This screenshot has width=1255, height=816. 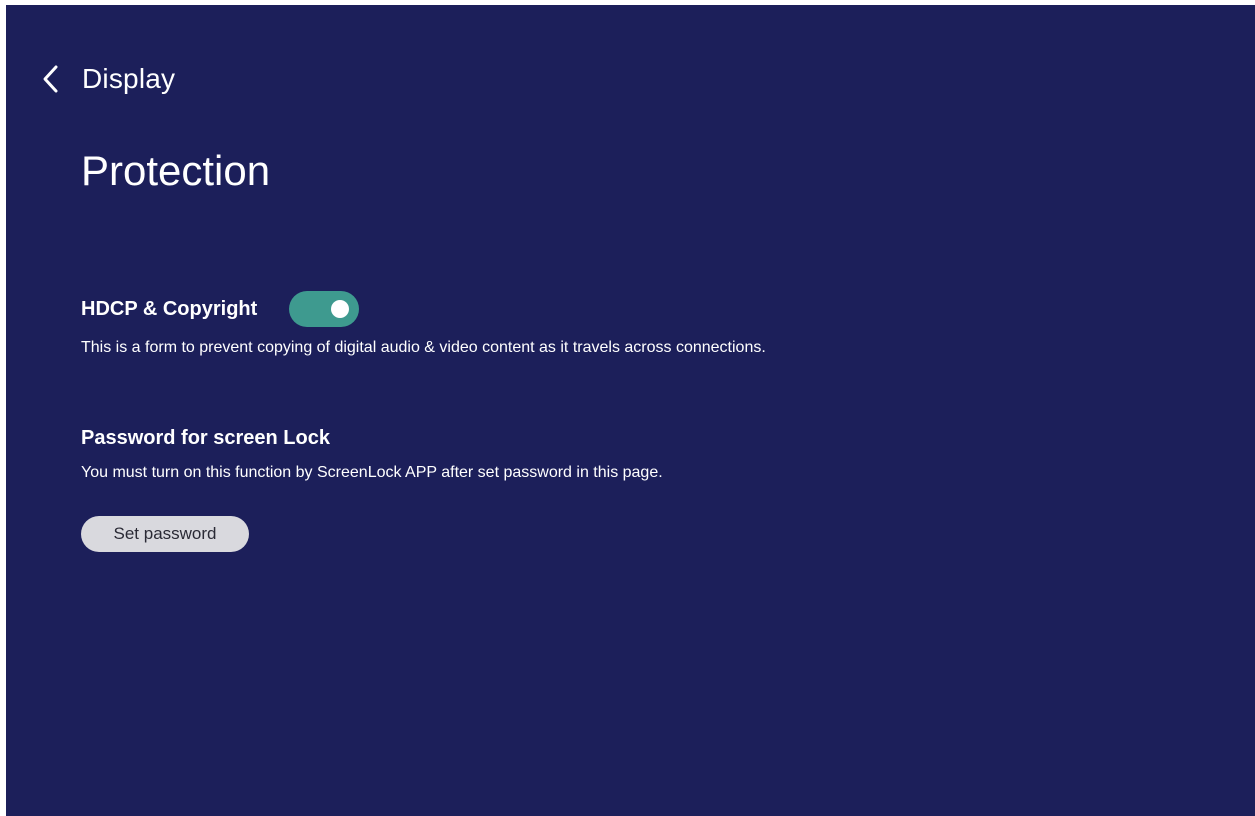 I want to click on header-bar: Display, so click(x=105, y=79).